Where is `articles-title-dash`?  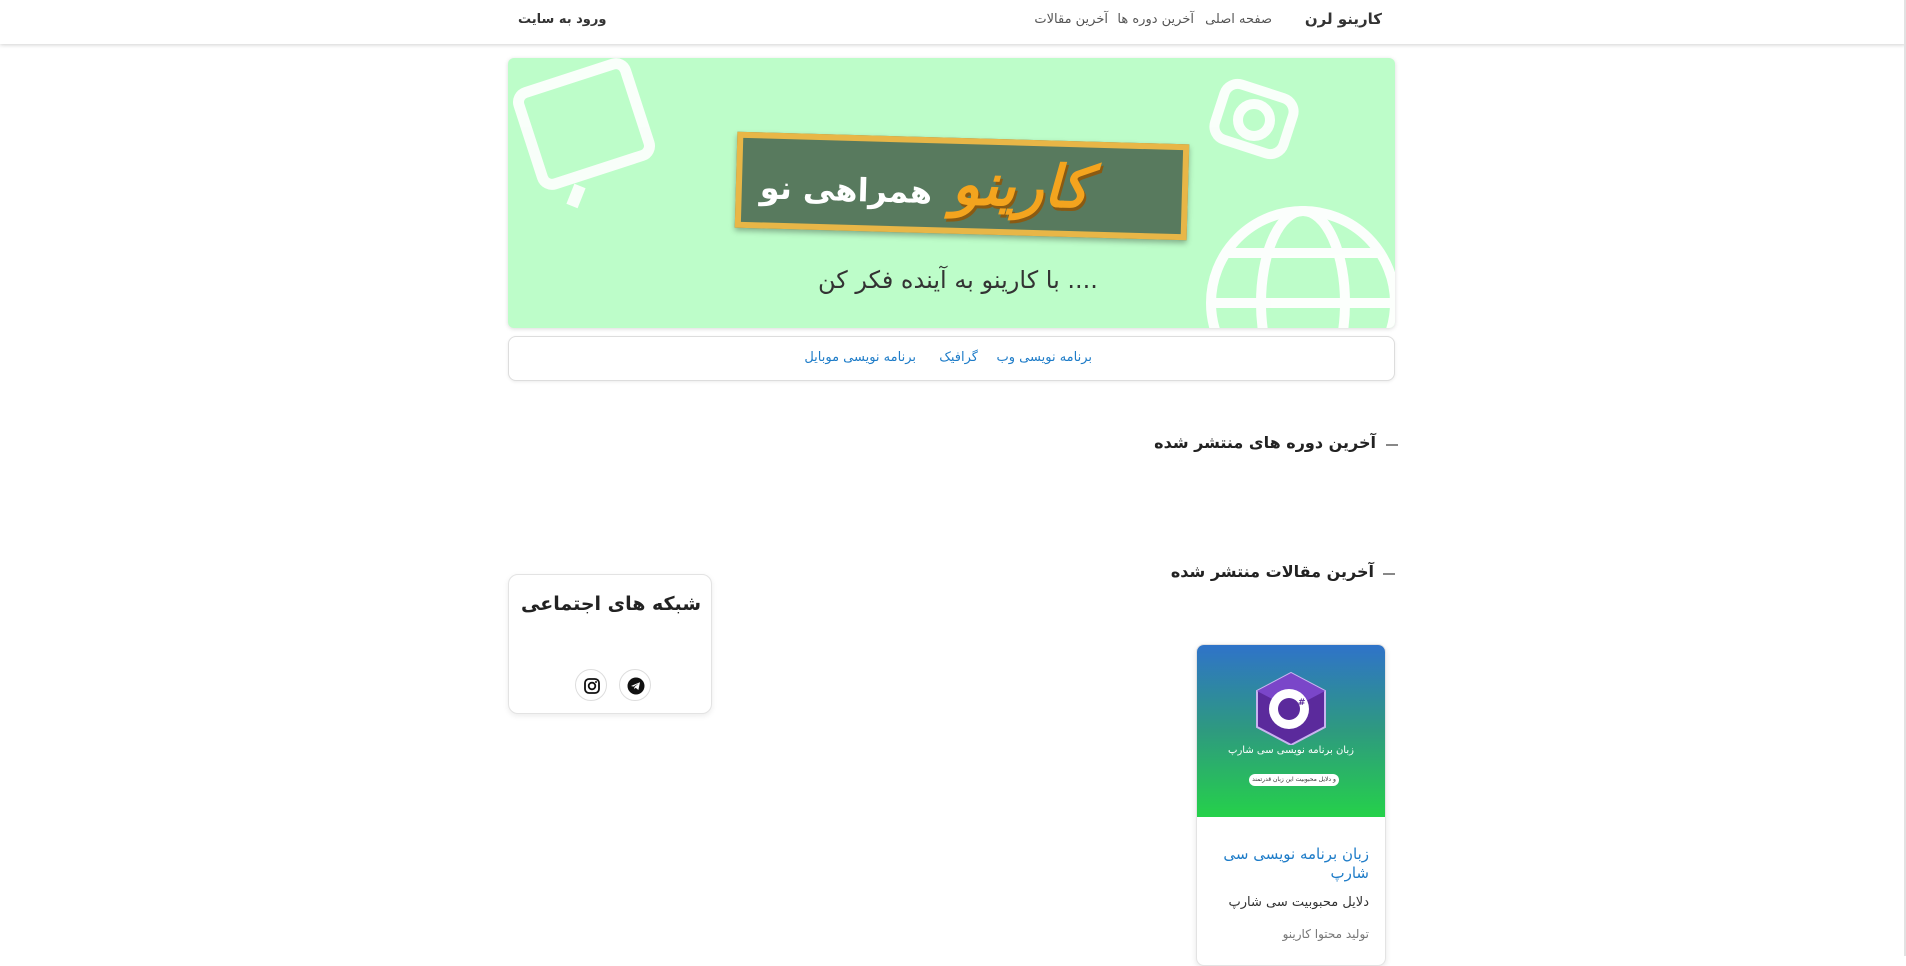
articles-title-dash is located at coordinates (1389, 574).